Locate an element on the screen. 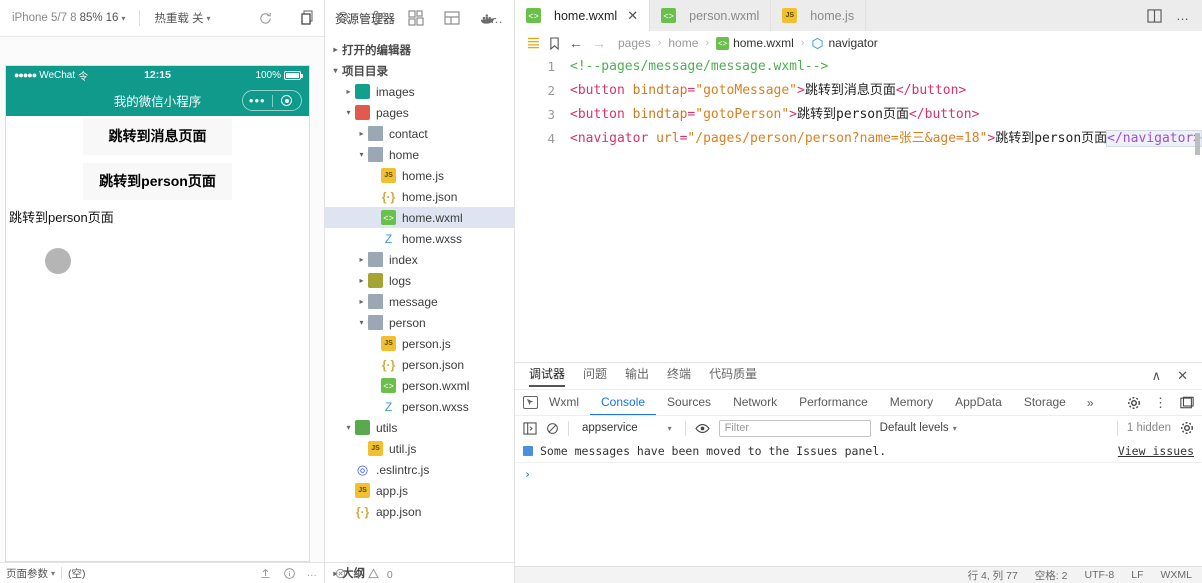  tree-item-home-wxss: Zhome.wxss is located at coordinates (419, 238).